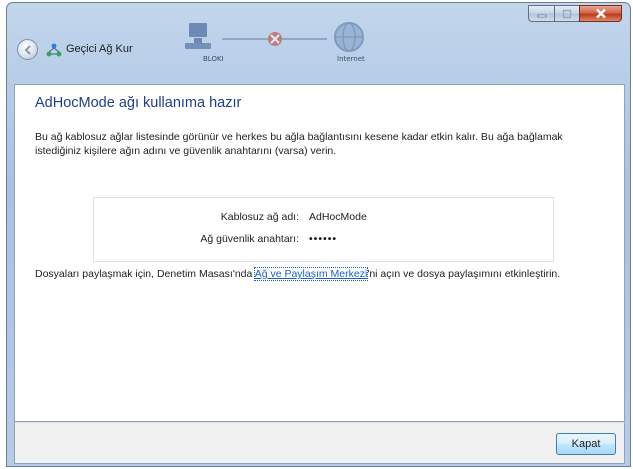 The image size is (633, 469). Describe the element at coordinates (99, 49) in the screenshot. I see `wizard-title: Geçici Ağ Kur` at that location.